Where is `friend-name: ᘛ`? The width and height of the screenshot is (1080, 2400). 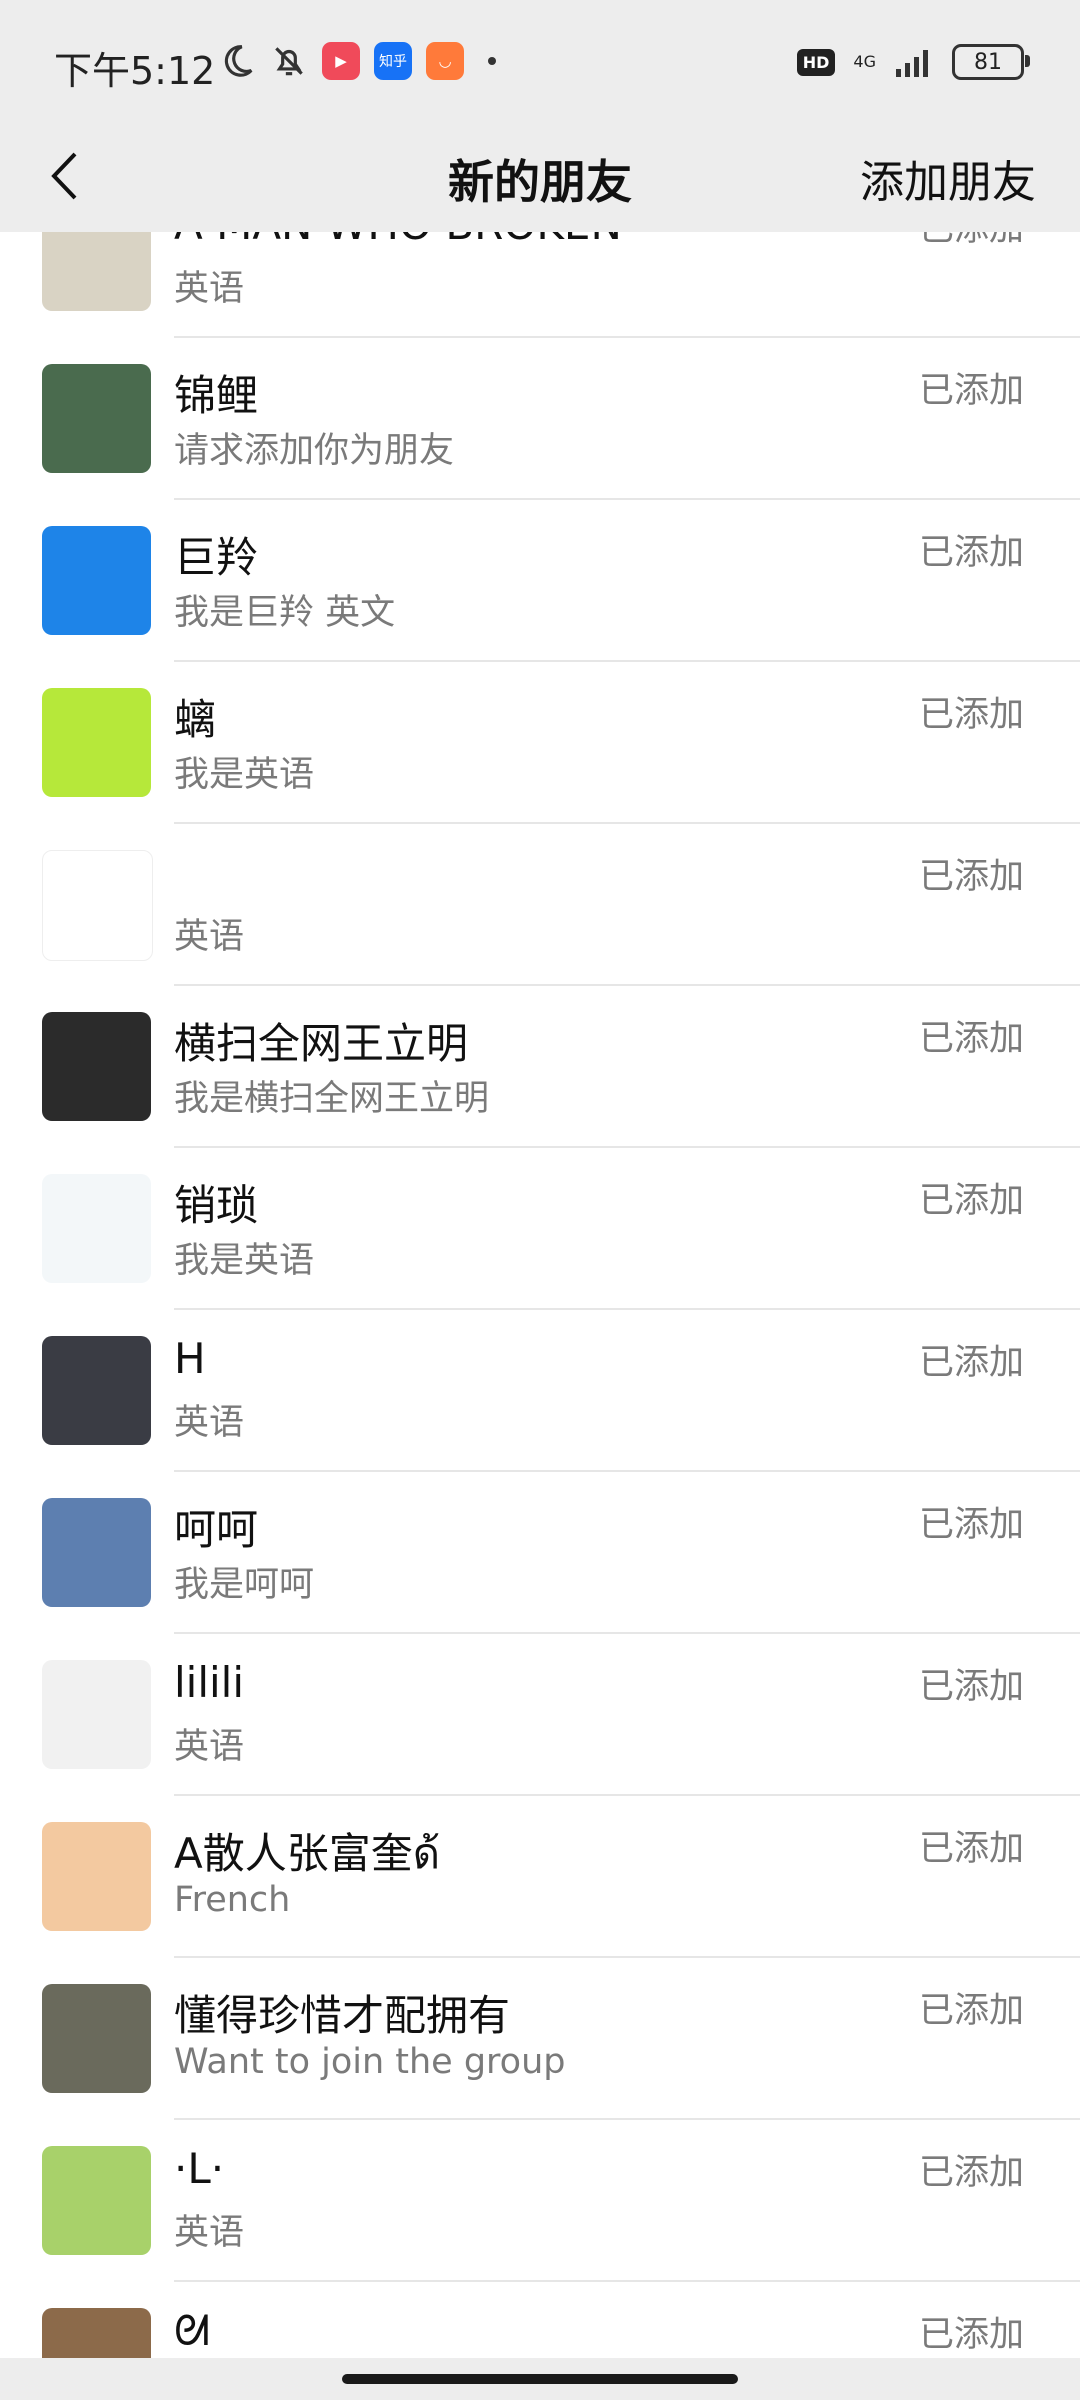
friend-name: ᘛ is located at coordinates (192, 2330).